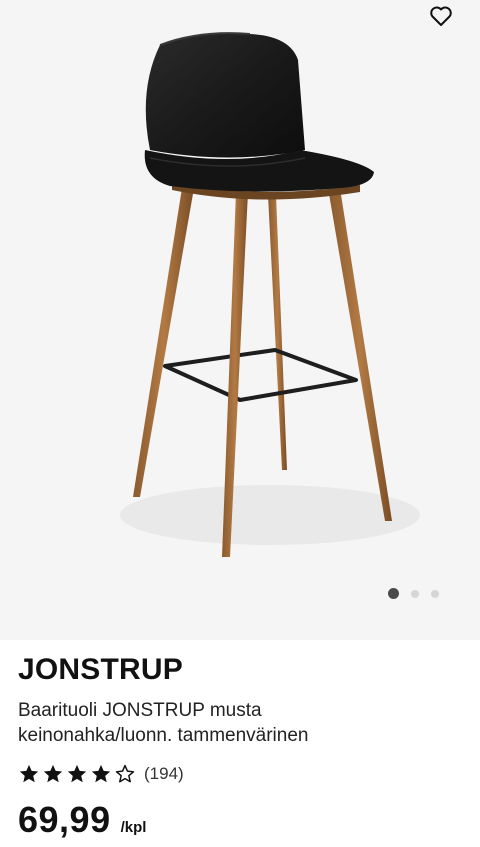  I want to click on star-empty-icon, so click(125, 773).